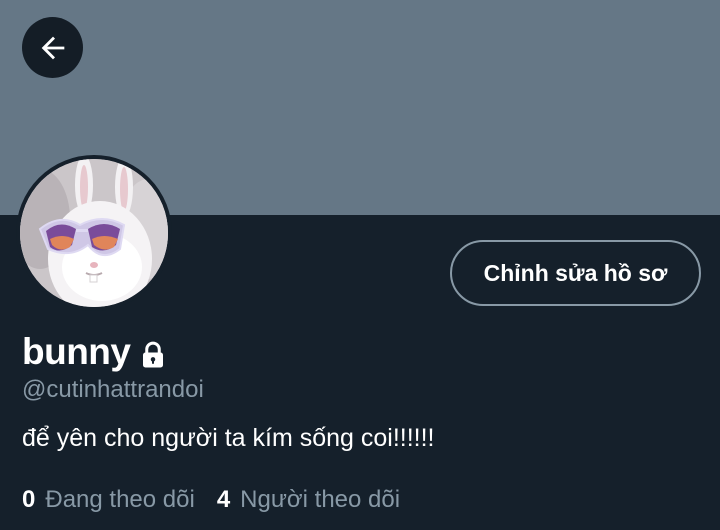  I want to click on edit-profile-label: Chỉnh sửa hồ sơ, so click(575, 272).